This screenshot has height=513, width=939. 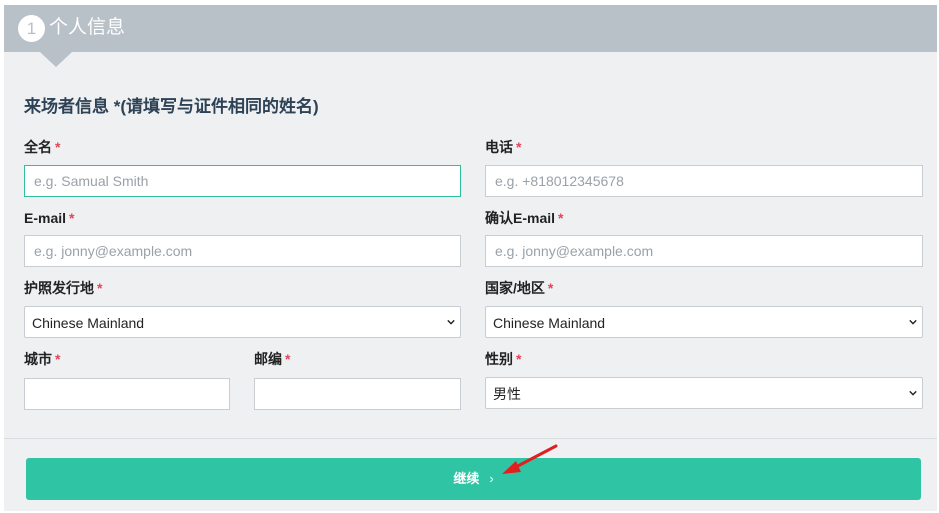 What do you see at coordinates (357, 394) in the screenshot?
I see `postal-code-input` at bounding box center [357, 394].